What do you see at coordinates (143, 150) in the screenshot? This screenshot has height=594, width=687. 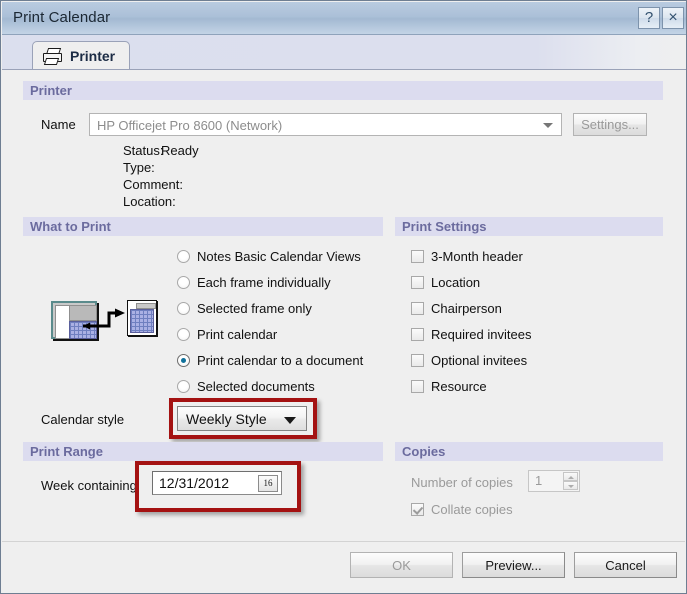 I see `printer-status-label: Status:` at bounding box center [143, 150].